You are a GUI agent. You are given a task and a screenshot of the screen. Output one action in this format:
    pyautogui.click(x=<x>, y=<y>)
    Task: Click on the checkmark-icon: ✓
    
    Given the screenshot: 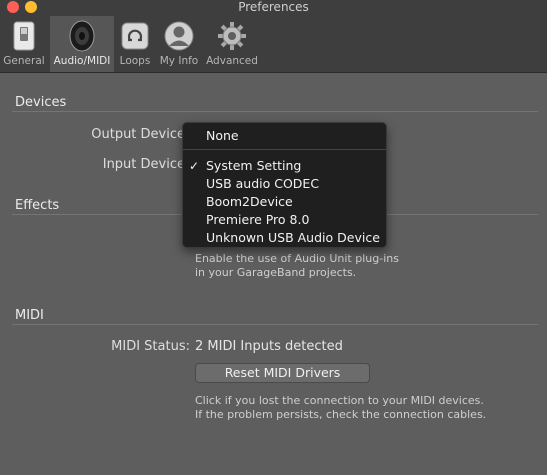 What is the action you would take?
    pyautogui.click(x=194, y=166)
    